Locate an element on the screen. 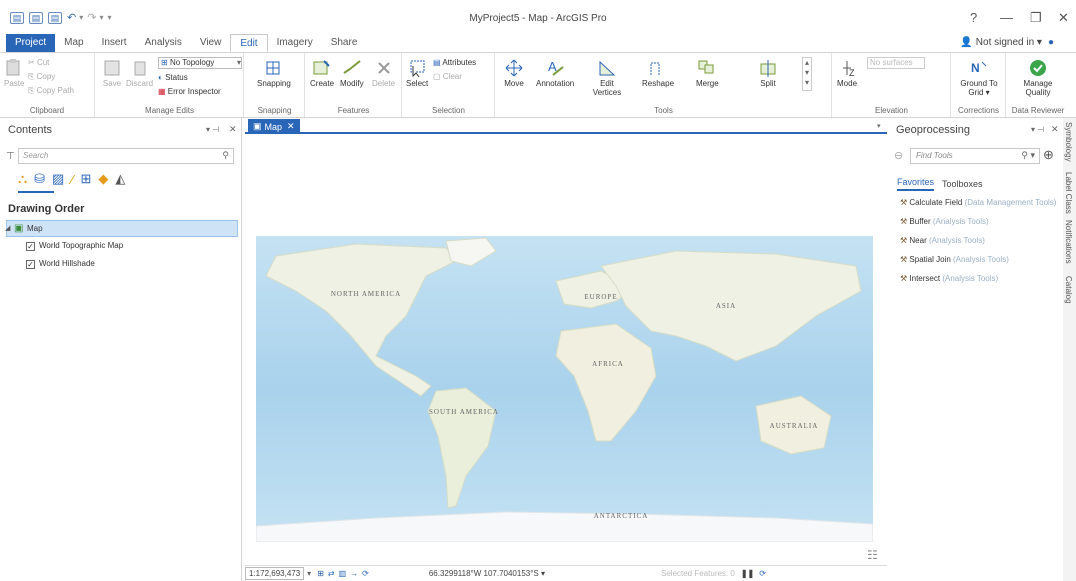  tab-map: Map is located at coordinates (73, 43).